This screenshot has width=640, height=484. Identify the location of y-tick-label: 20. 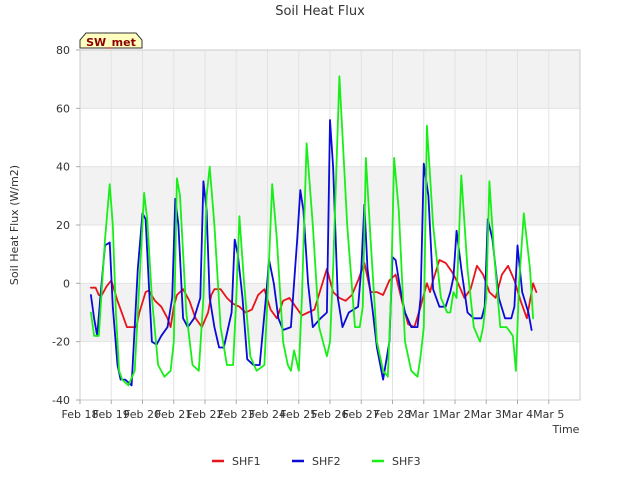
(63, 225).